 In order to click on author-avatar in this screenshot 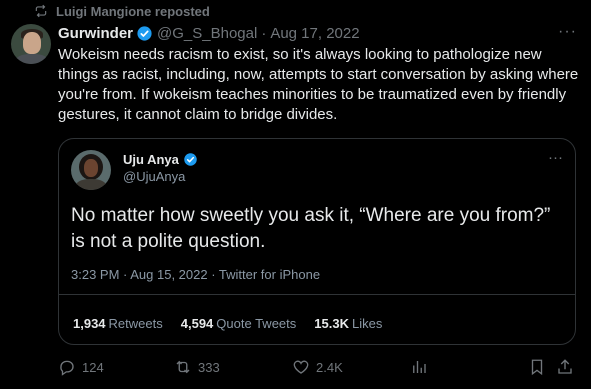, I will do `click(31, 44)`.